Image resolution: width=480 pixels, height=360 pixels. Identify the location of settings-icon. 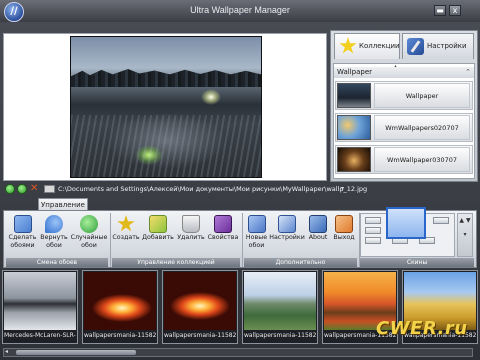
(287, 224).